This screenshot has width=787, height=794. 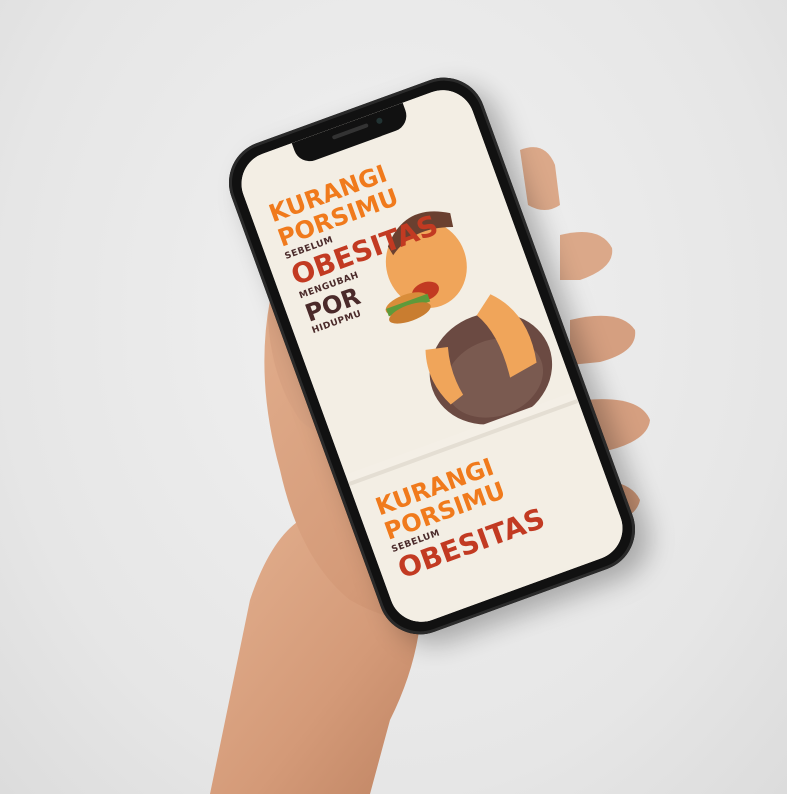 What do you see at coordinates (379, 120) in the screenshot?
I see `front-camera-icon` at bounding box center [379, 120].